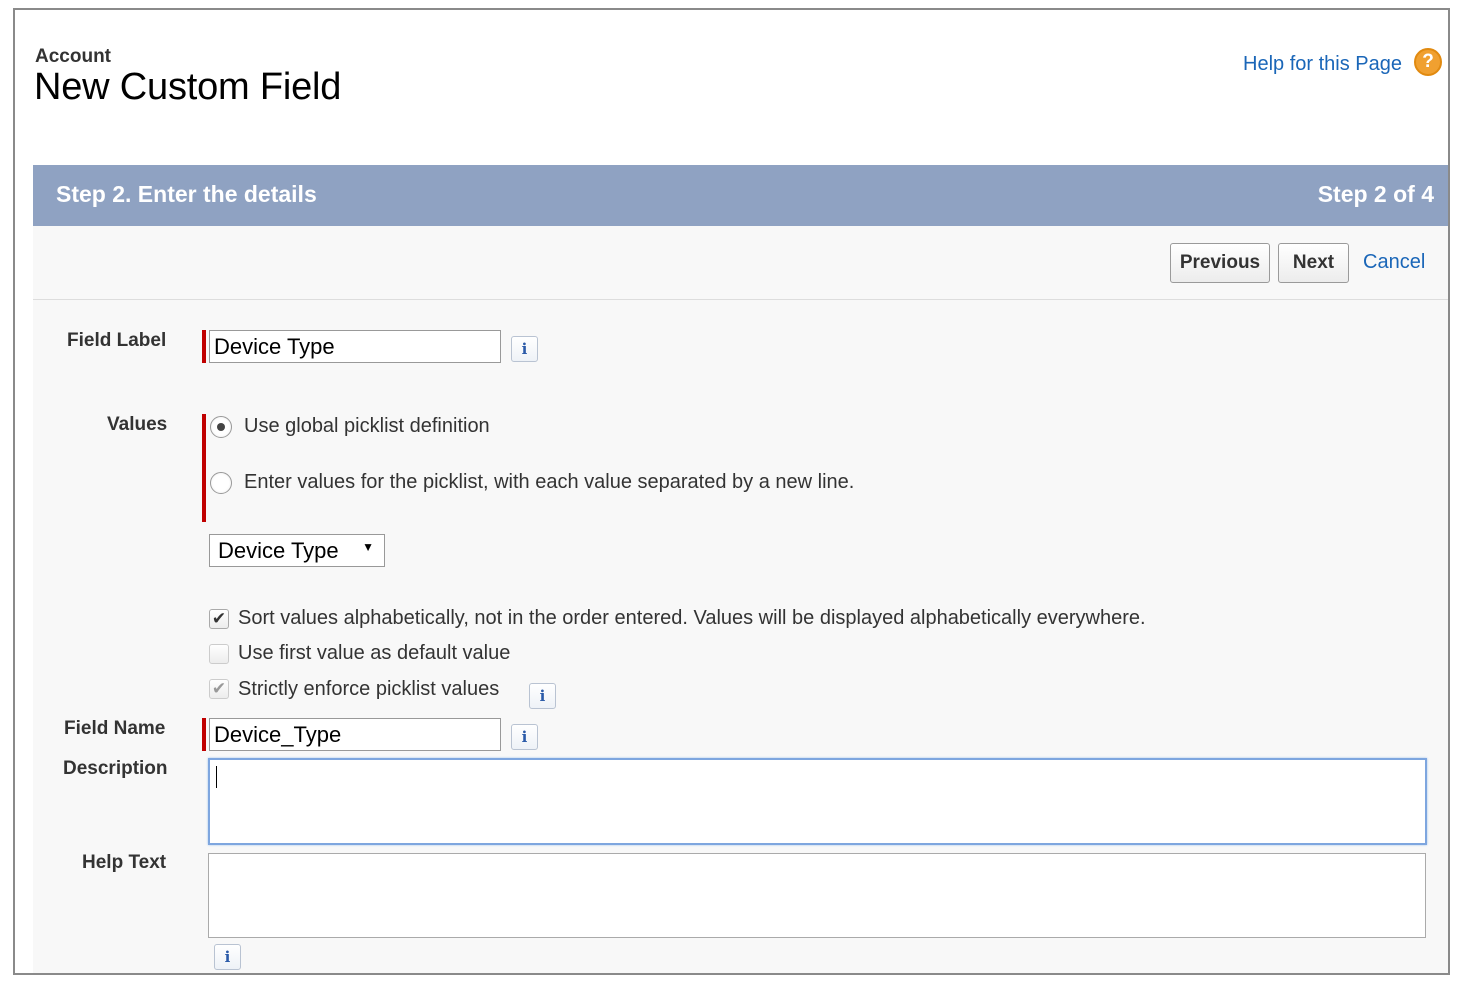 The height and width of the screenshot is (990, 1466). I want to click on sort-alphabetically-checkbox: ✔, so click(219, 619).